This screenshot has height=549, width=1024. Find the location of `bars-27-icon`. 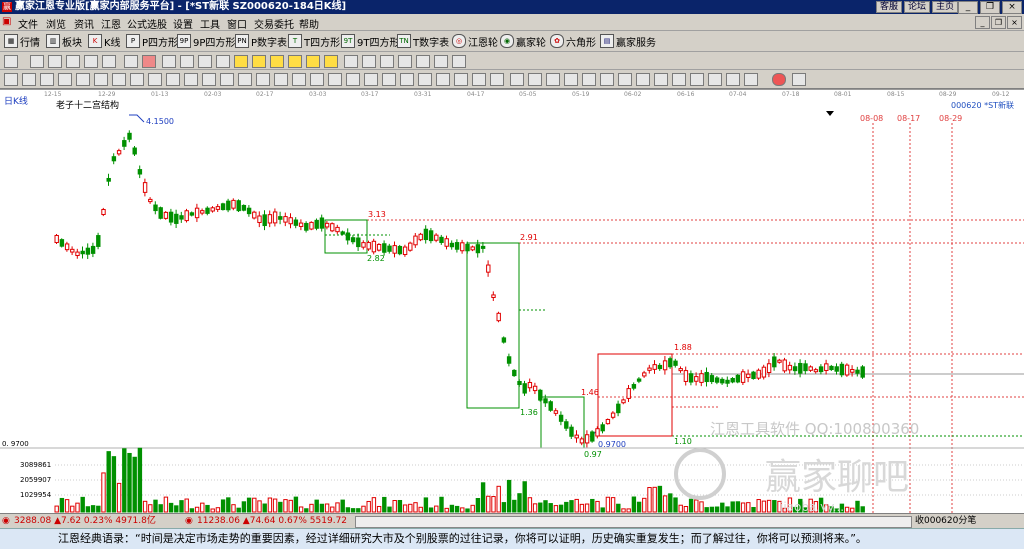

bars-27-icon is located at coordinates (479, 79).